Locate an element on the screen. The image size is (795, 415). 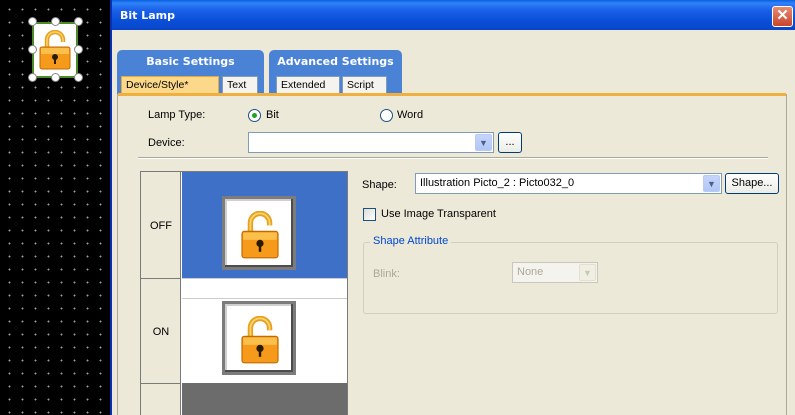
dialog-title: Bit Lamp is located at coordinates (148, 15).